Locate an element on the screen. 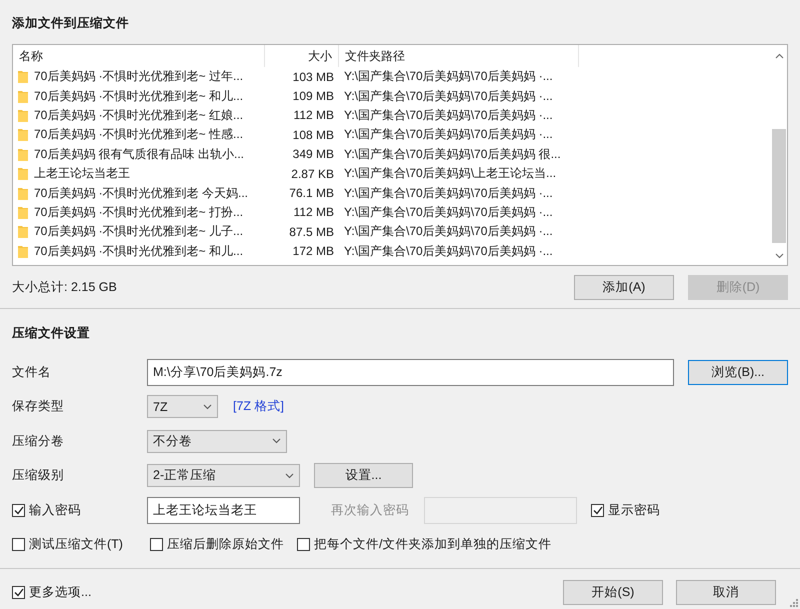  password-checkbox: 输入密码 is located at coordinates (79, 510).